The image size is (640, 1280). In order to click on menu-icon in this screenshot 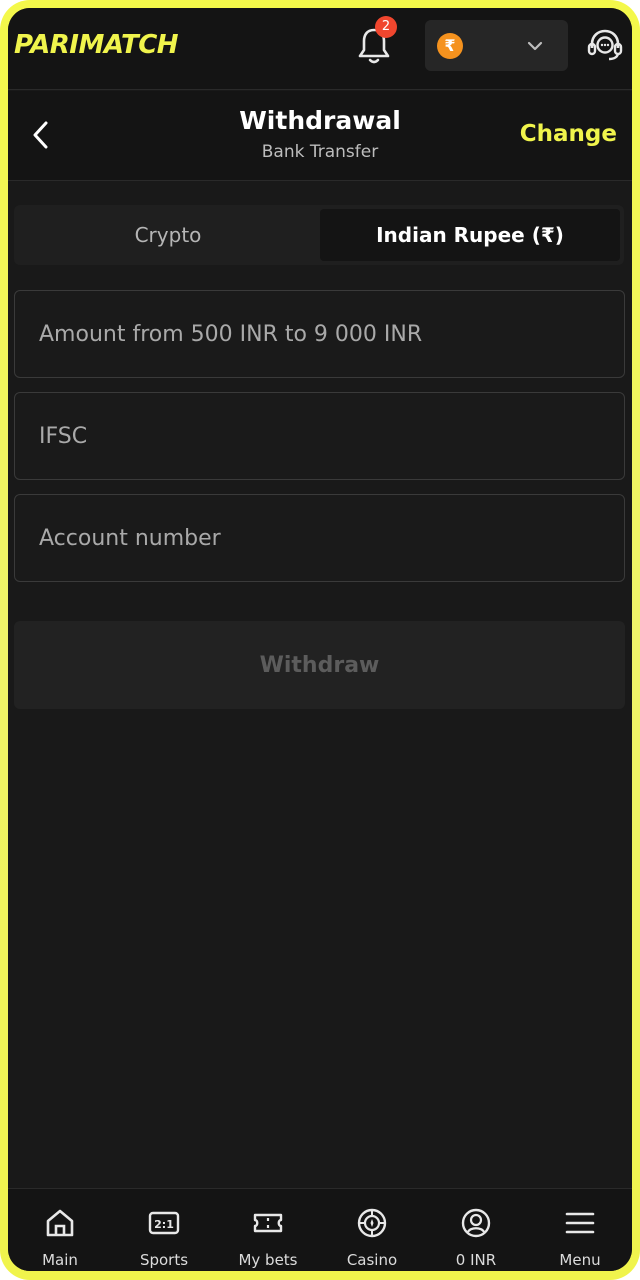, I will do `click(580, 1223)`.